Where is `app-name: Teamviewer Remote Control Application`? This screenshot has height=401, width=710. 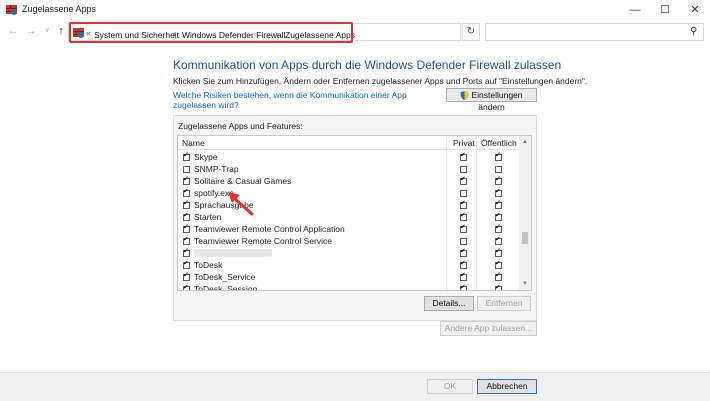 app-name: Teamviewer Remote Control Application is located at coordinates (269, 229).